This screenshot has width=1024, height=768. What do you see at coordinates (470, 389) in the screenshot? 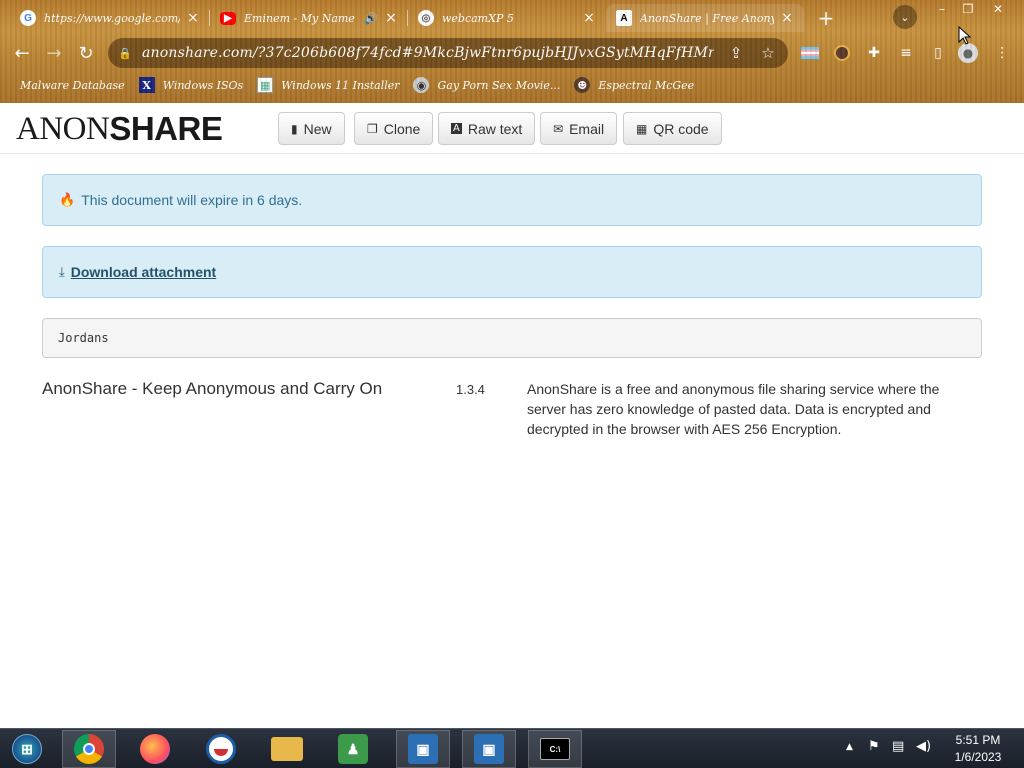
I see `footer-version: 1.3.4` at bounding box center [470, 389].